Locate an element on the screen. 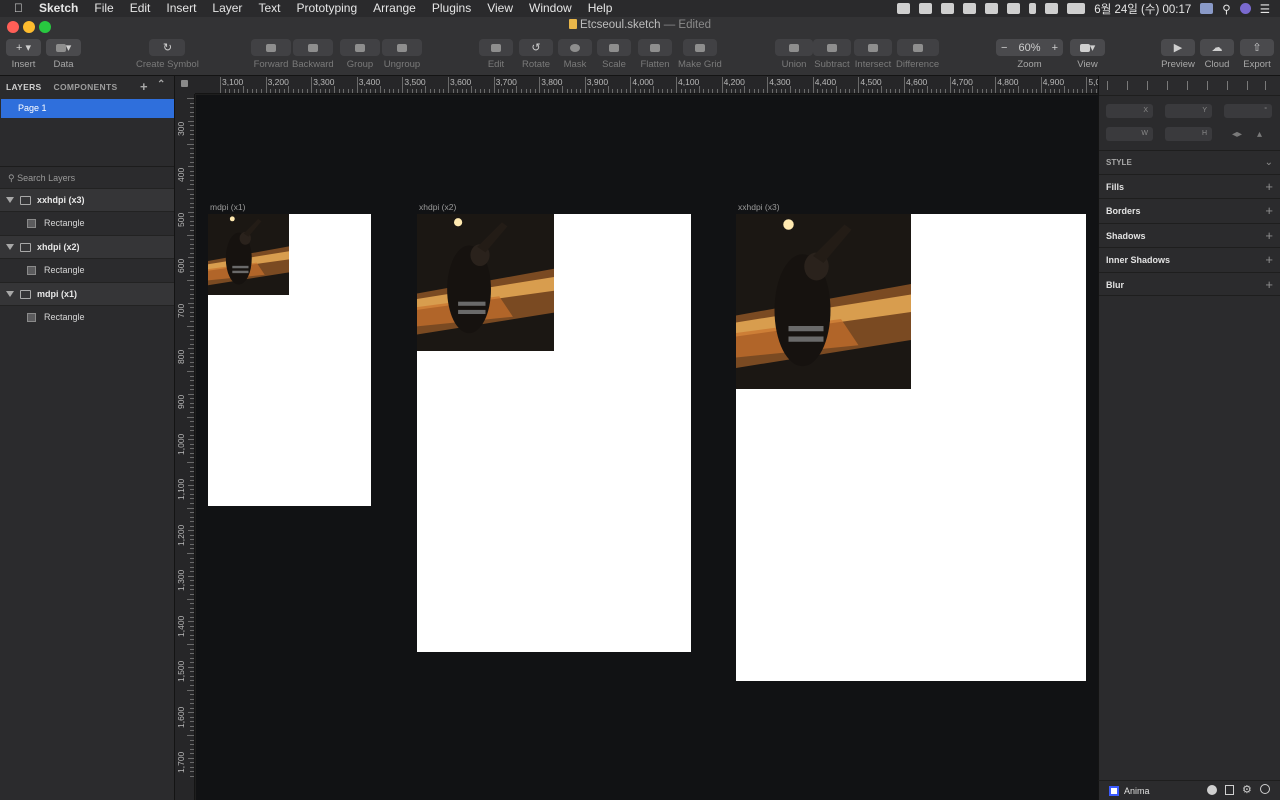  ungroup-icon is located at coordinates (402, 47).